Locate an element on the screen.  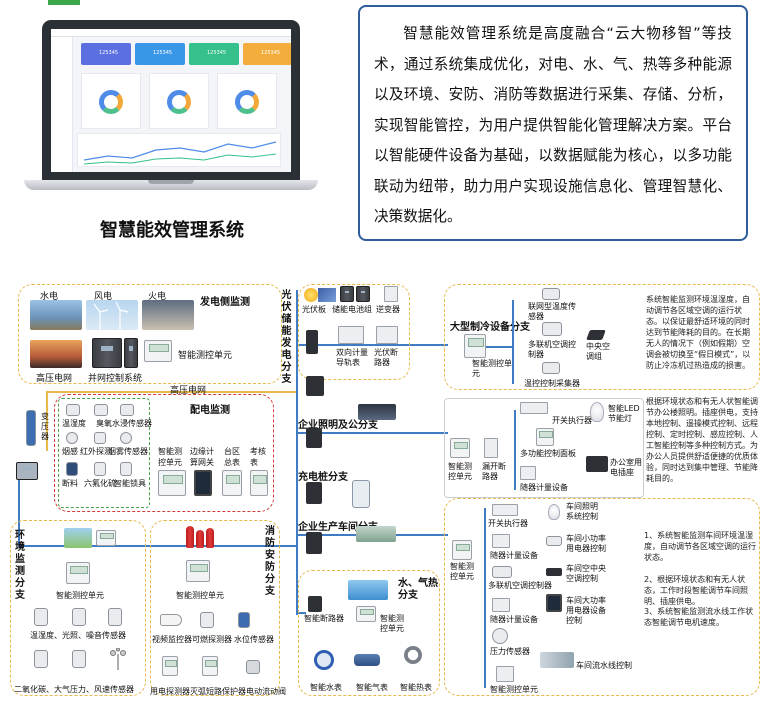
env-sensor-label-1: 温湿度、光照、噪音传感器 is located at coordinates (78, 635).